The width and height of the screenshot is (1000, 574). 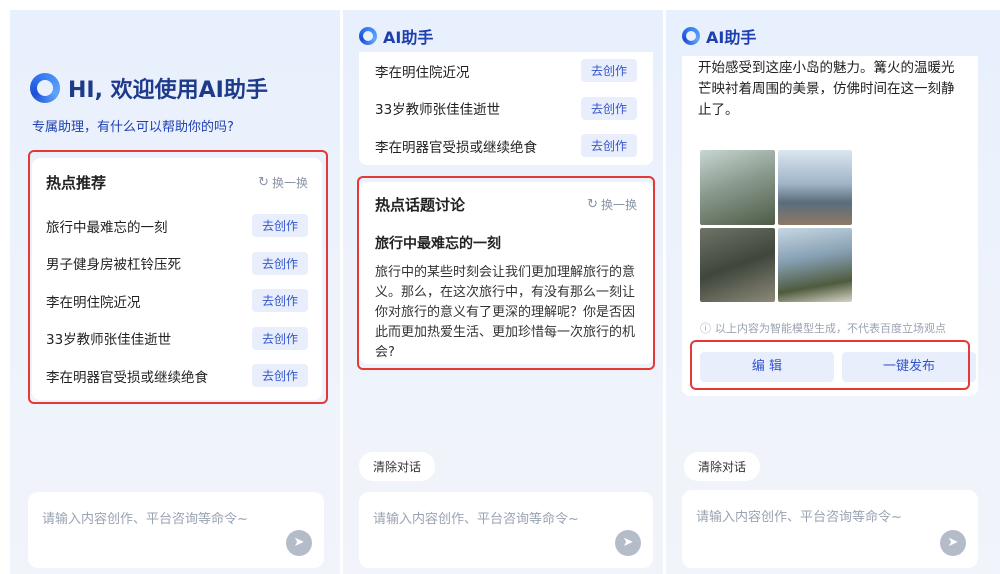 I want to click on action-buttons: 编 辑 一键发布, so click(x=838, y=367).